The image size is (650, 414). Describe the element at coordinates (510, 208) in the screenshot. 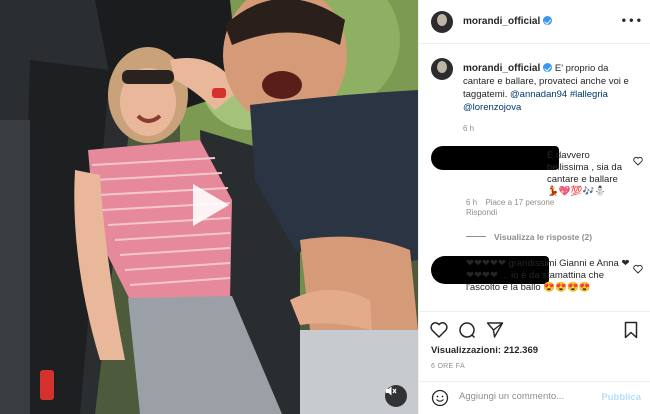

I see `comment-meta: 6 h Piace a 17 persone Rispondi` at that location.